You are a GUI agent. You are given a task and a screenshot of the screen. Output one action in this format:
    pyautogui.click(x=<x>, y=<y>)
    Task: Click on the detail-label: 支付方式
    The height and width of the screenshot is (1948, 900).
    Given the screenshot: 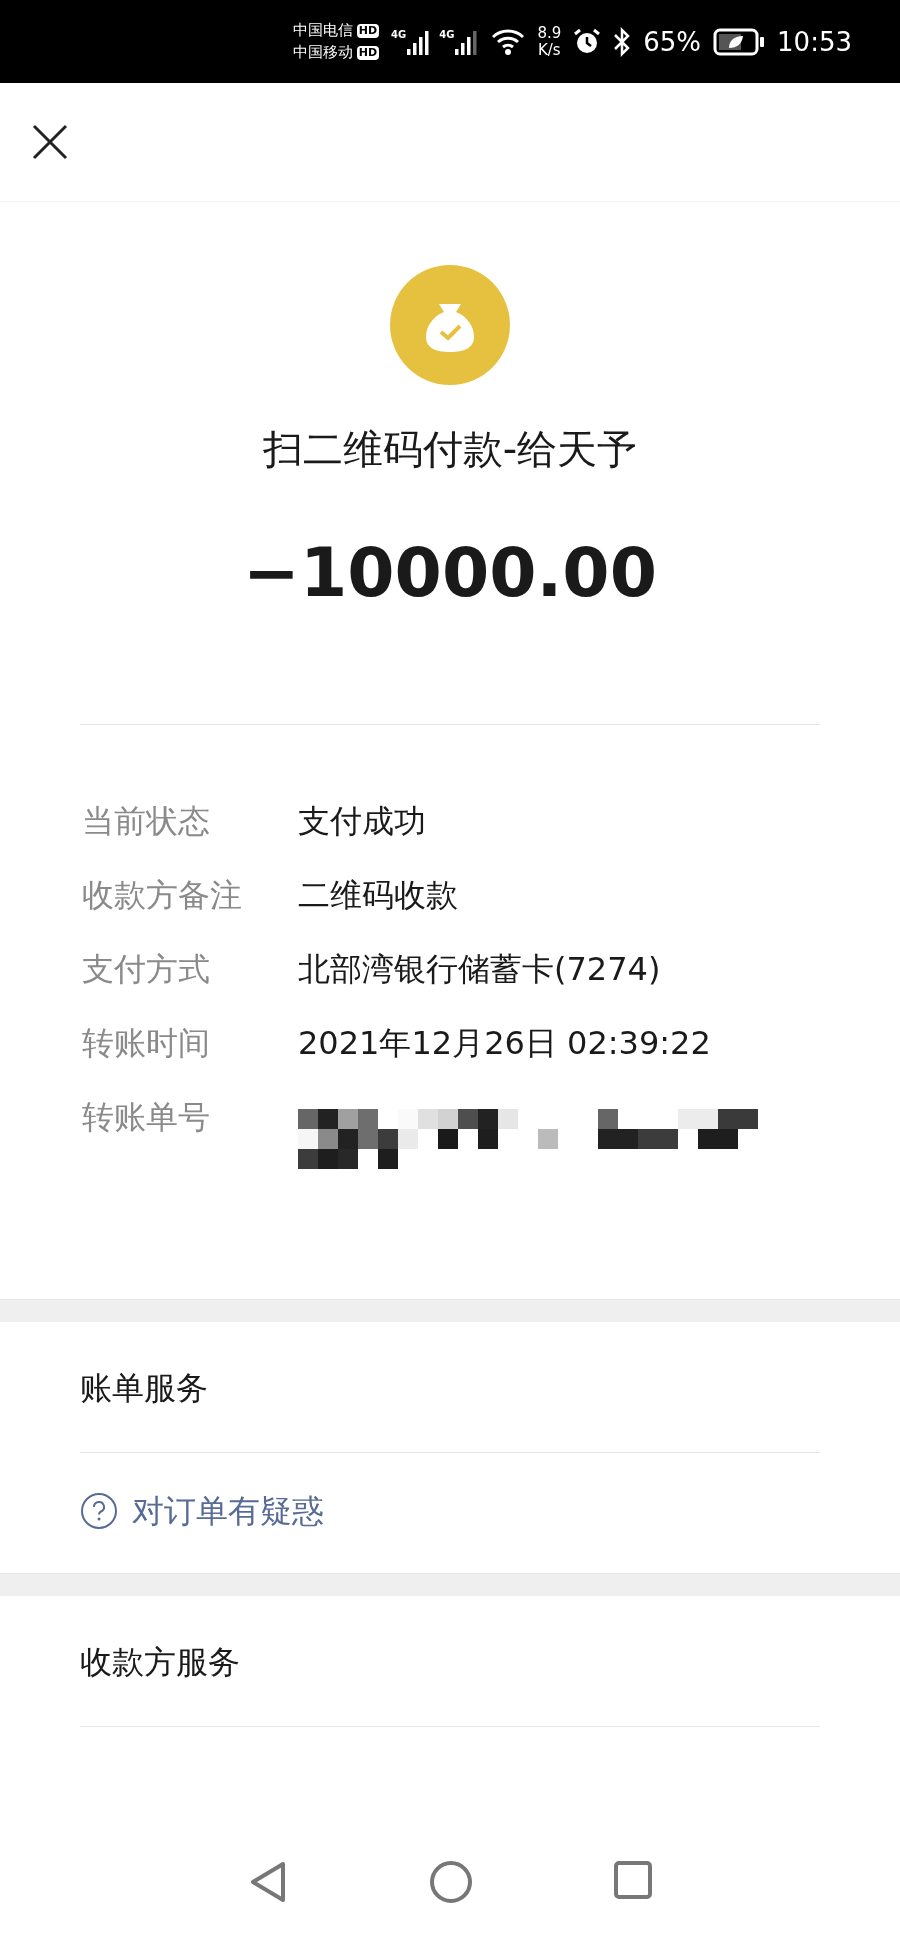 What is the action you would take?
    pyautogui.click(x=146, y=969)
    